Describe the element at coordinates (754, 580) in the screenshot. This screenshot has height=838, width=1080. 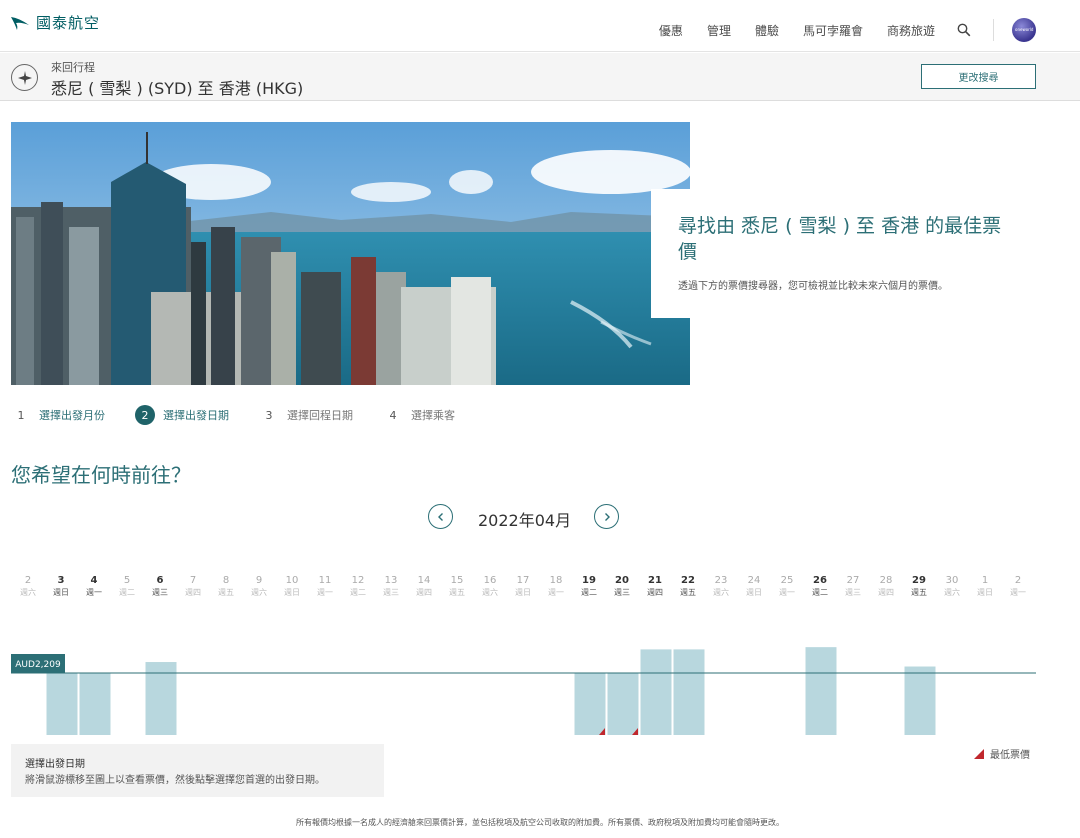
I see `day-number-label: 24` at that location.